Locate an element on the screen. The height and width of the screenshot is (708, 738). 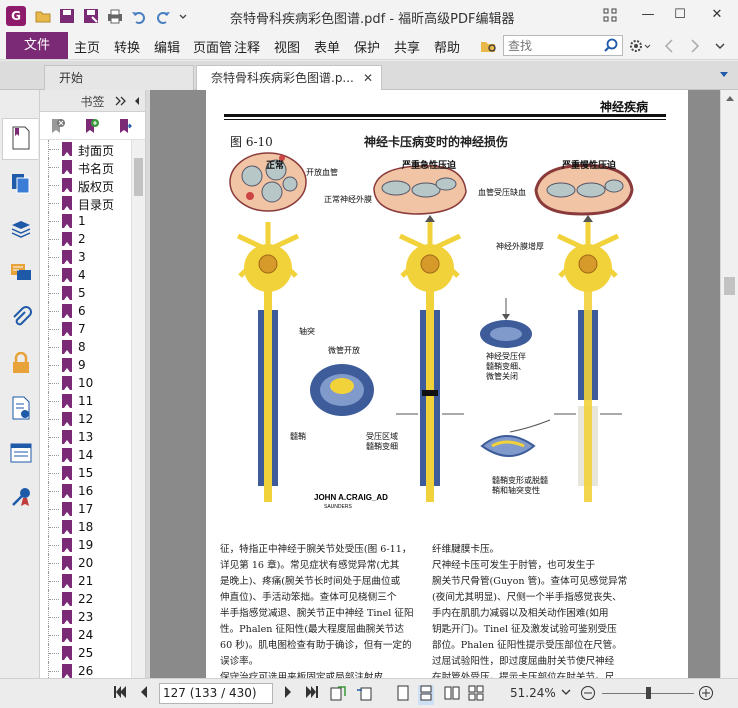
bookmark-options-icon is located at coordinates (125, 126).